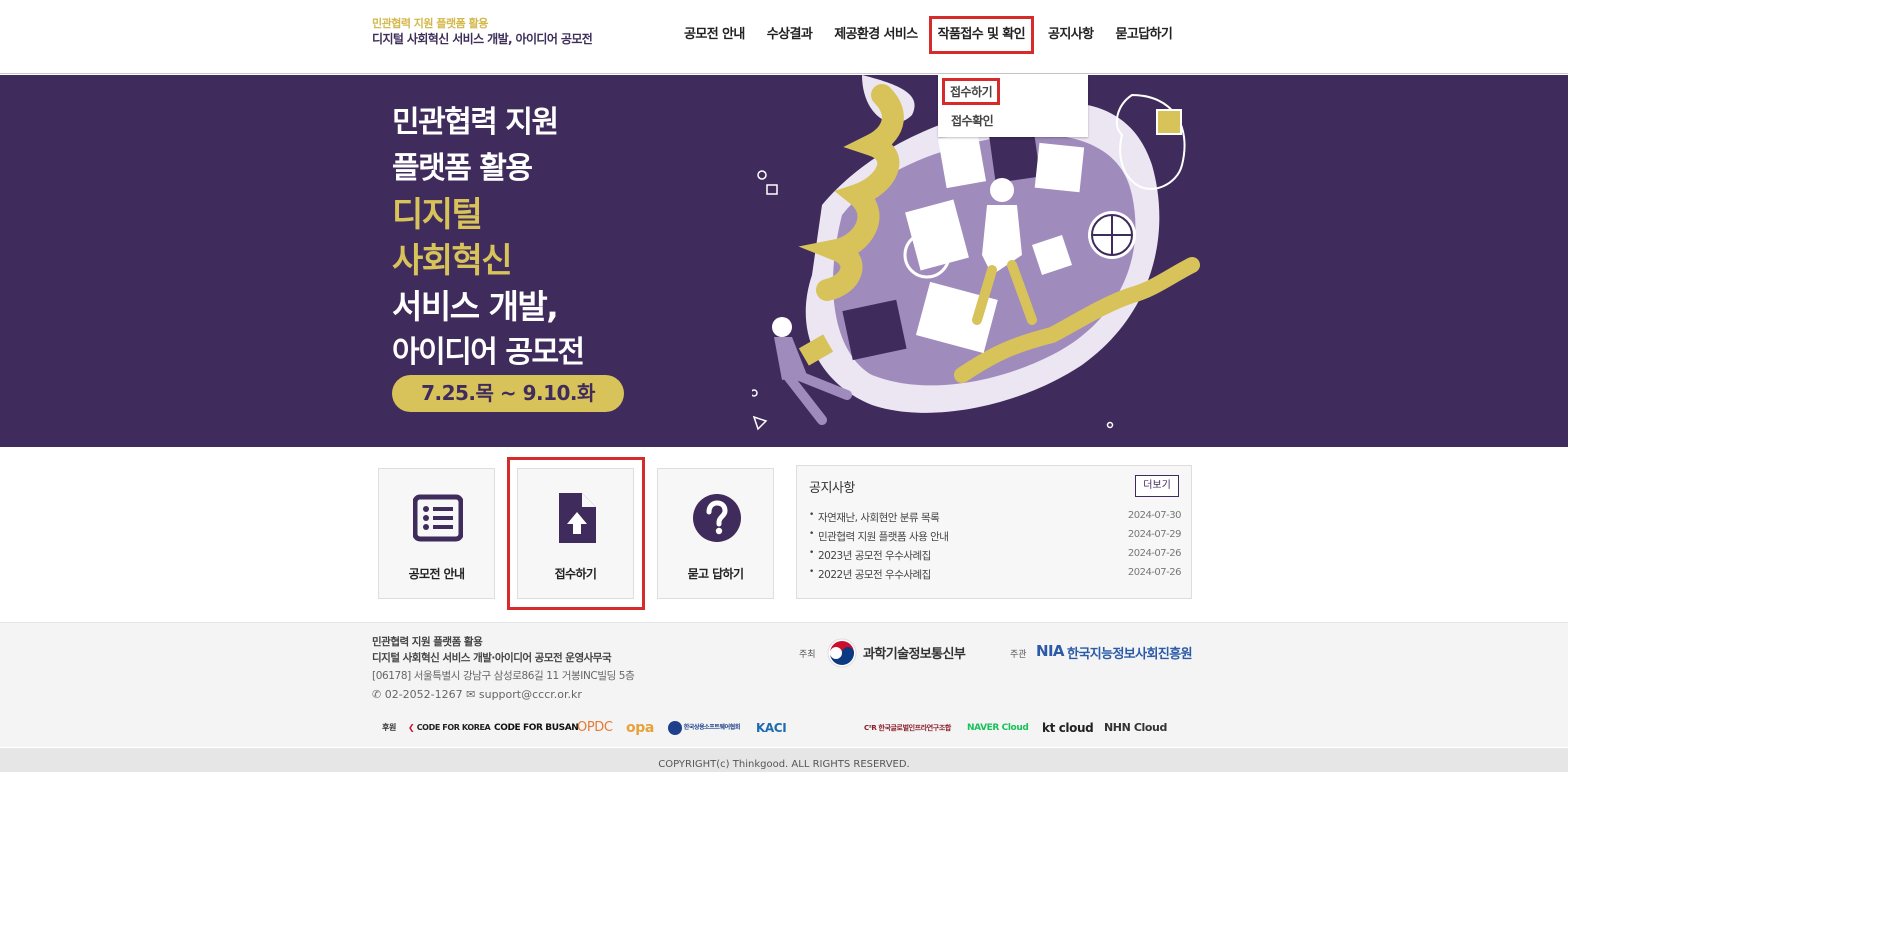 Image resolution: width=1896 pixels, height=933 pixels. Describe the element at coordinates (789, 35) in the screenshot. I see `nav-awards: 수상결과` at that location.